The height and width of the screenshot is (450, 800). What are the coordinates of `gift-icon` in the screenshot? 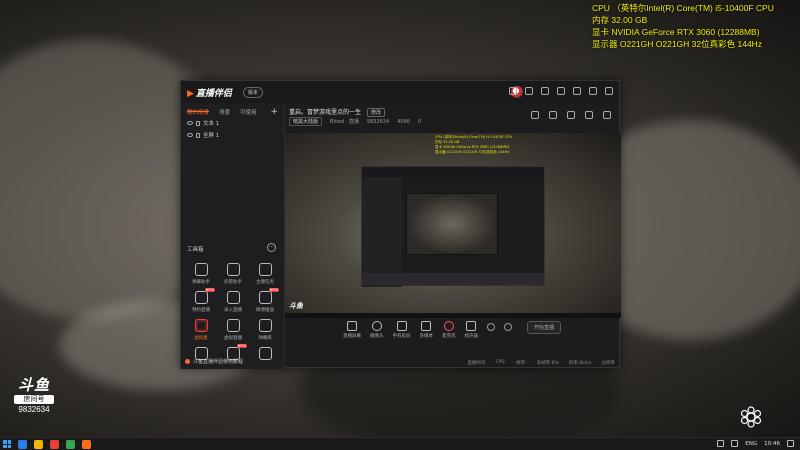 It's located at (529, 91).